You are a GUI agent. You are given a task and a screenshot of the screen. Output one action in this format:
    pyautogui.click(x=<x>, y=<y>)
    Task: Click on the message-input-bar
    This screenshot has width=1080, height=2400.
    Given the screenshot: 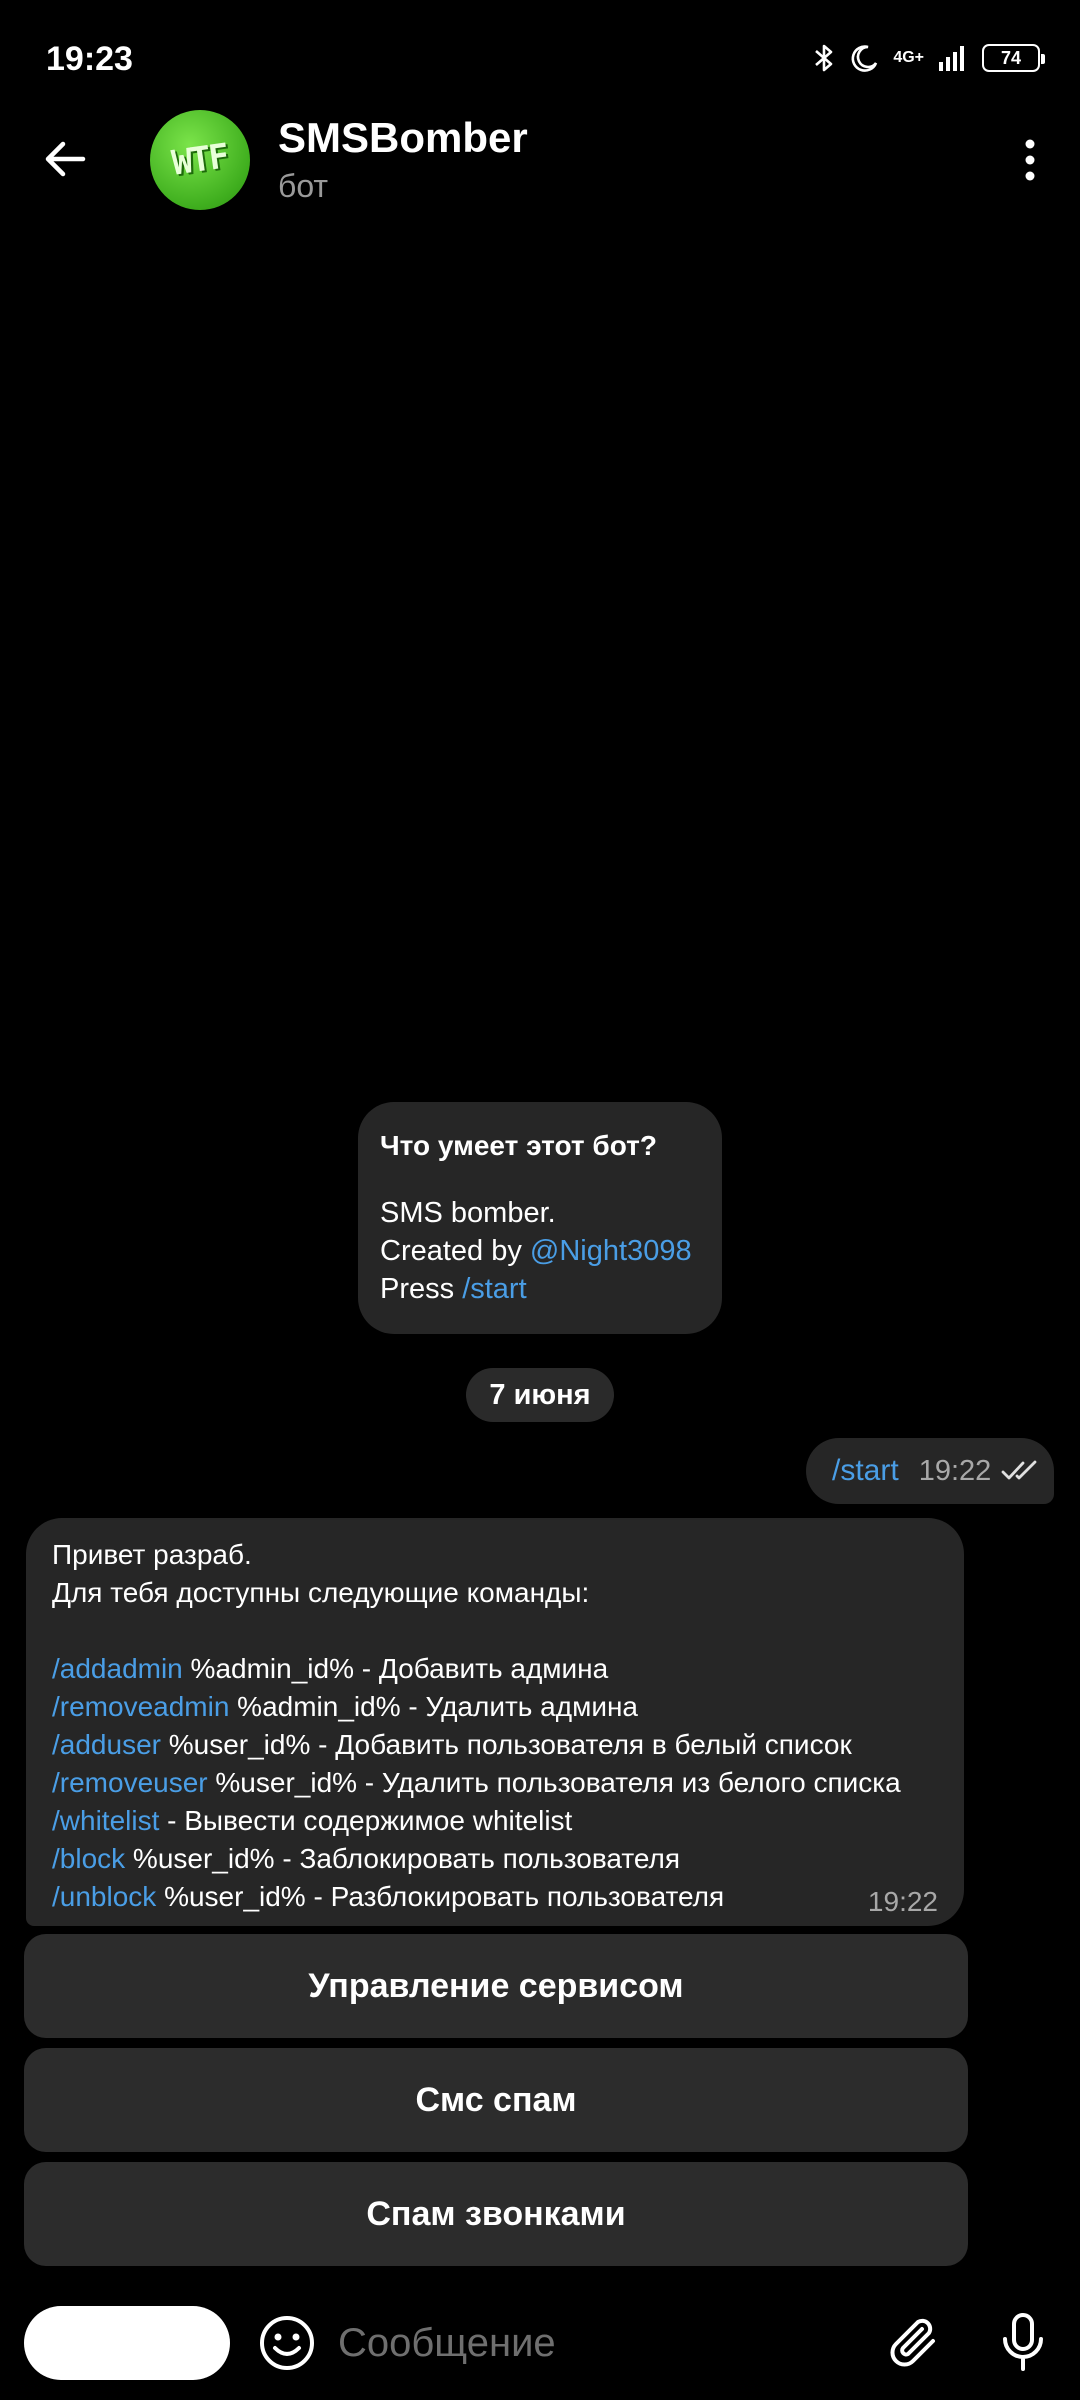 What is the action you would take?
    pyautogui.click(x=540, y=2350)
    